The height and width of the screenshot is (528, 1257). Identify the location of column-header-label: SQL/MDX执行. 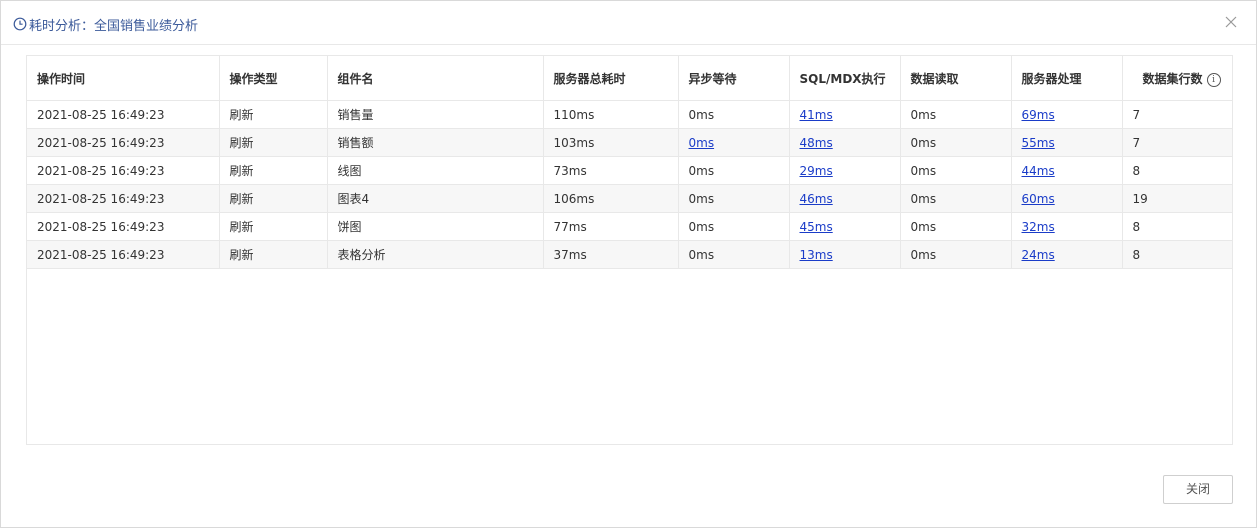
(842, 78).